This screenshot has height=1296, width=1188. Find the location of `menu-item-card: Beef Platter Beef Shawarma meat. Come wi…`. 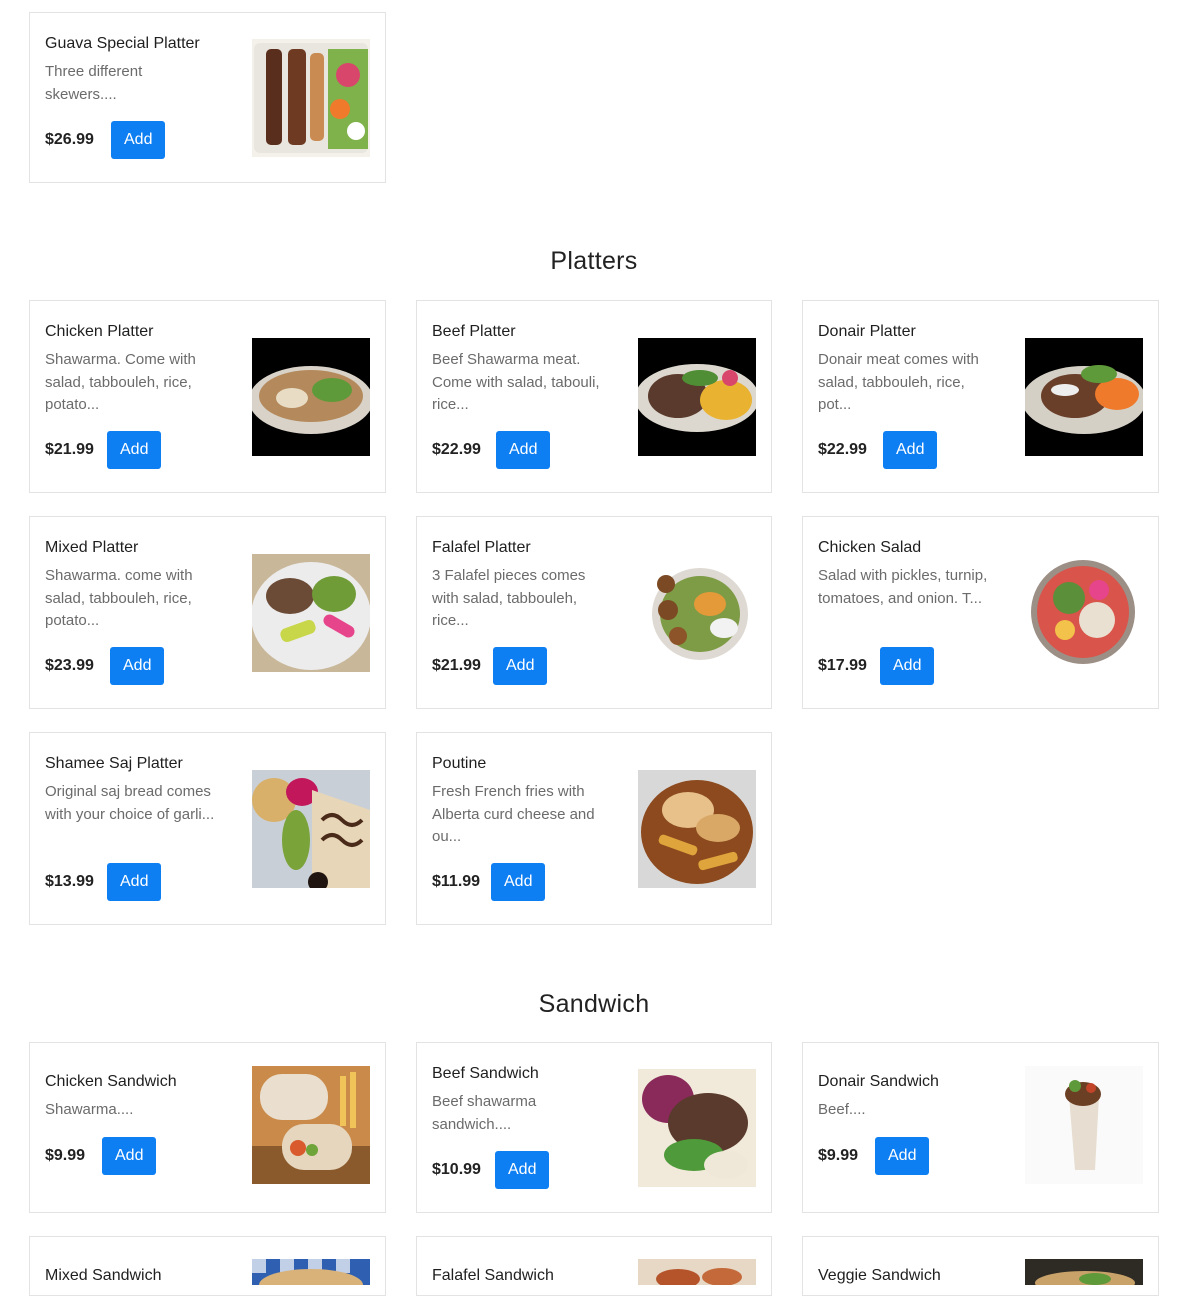

menu-item-card: Beef Platter Beef Shawarma meat. Come wi… is located at coordinates (594, 396).